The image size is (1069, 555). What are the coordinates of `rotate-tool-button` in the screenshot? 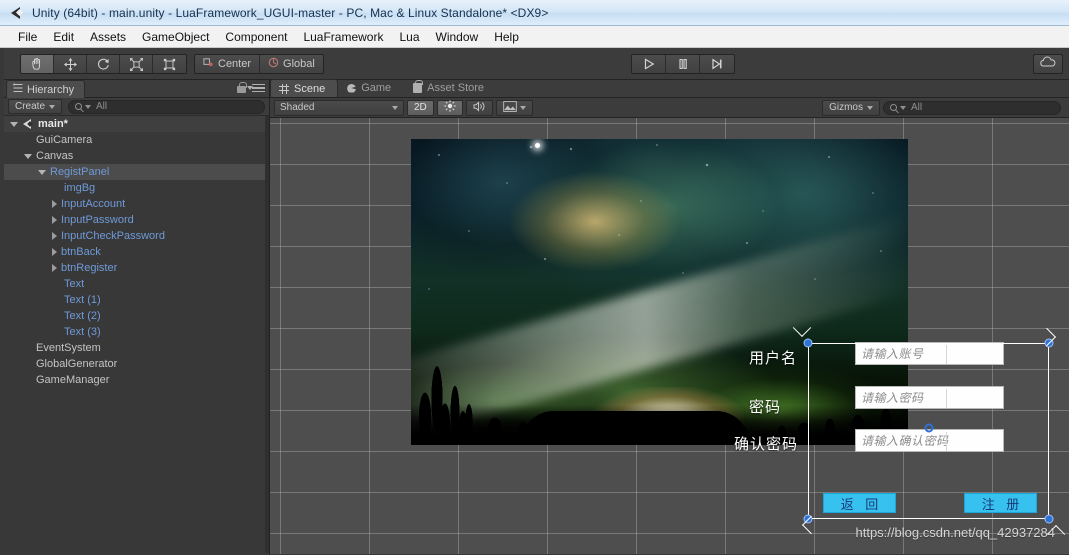 It's located at (103, 64).